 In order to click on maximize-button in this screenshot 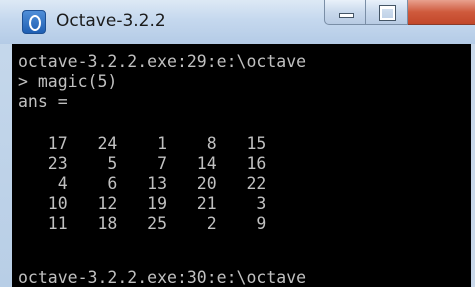, I will do `click(387, 12)`.